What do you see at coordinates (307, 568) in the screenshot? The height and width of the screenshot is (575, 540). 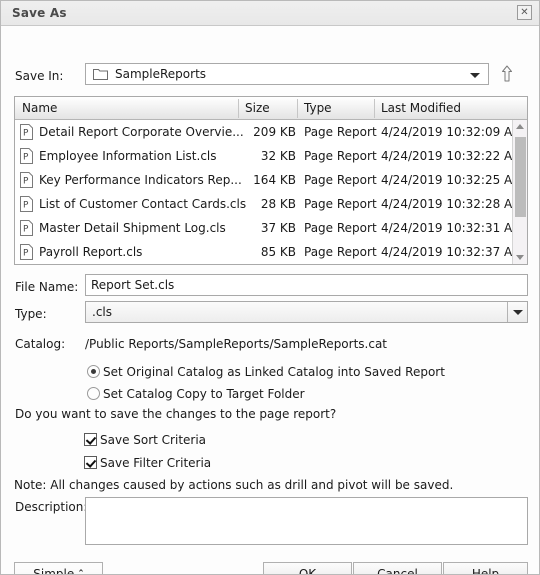 I see `ok-button: OK` at bounding box center [307, 568].